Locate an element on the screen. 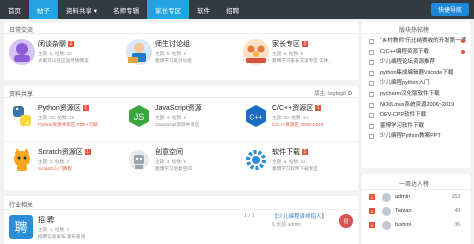 This screenshot has width=474, height=244. forum-scratch: Scratch资源区 1 主题: 2, 帖数: 2 Scratch入门教程 is located at coordinates (62, 164).